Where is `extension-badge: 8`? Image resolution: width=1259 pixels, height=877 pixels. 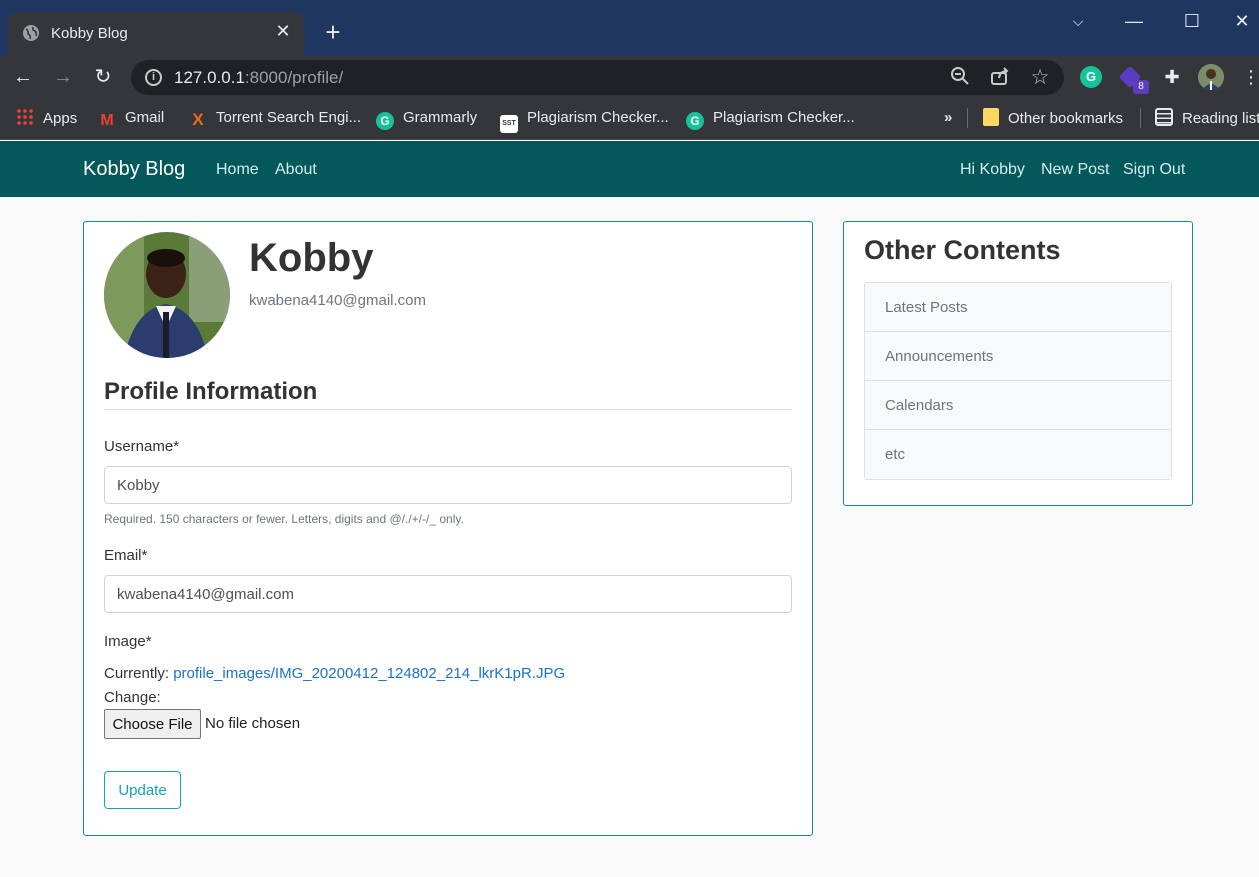 extension-badge: 8 is located at coordinates (1141, 87).